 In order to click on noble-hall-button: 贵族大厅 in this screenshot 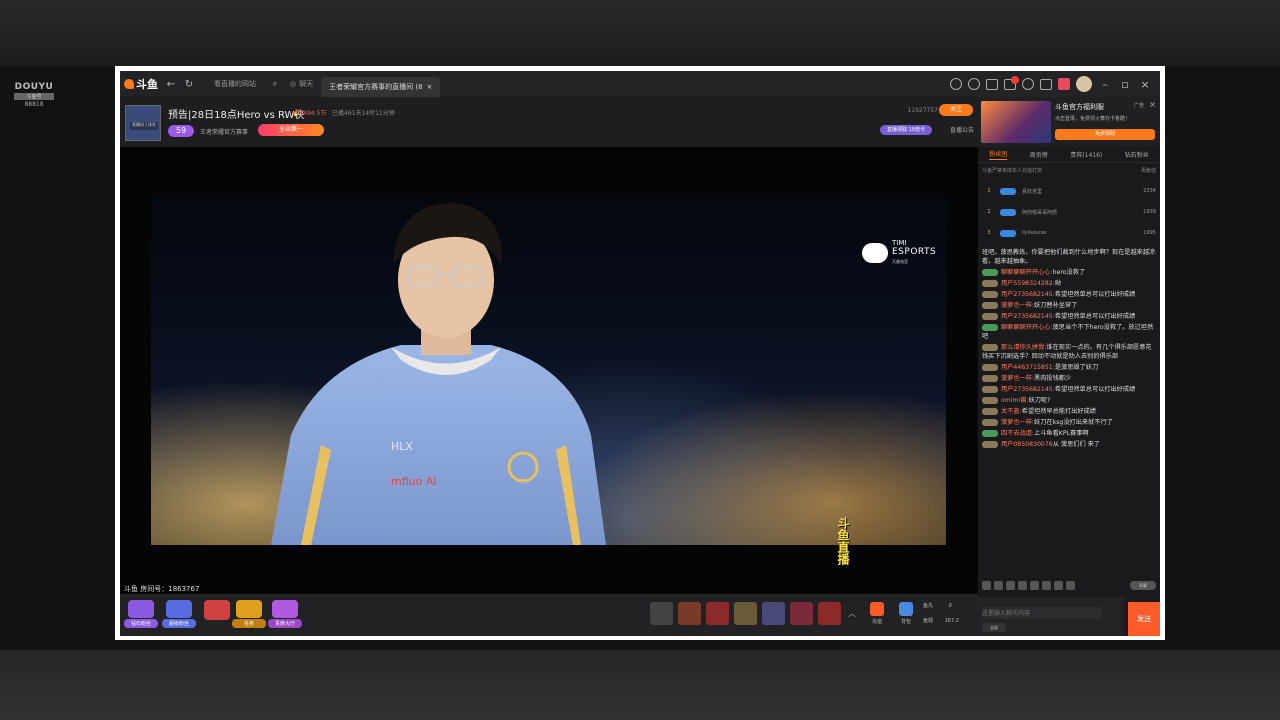, I will do `click(285, 616)`.